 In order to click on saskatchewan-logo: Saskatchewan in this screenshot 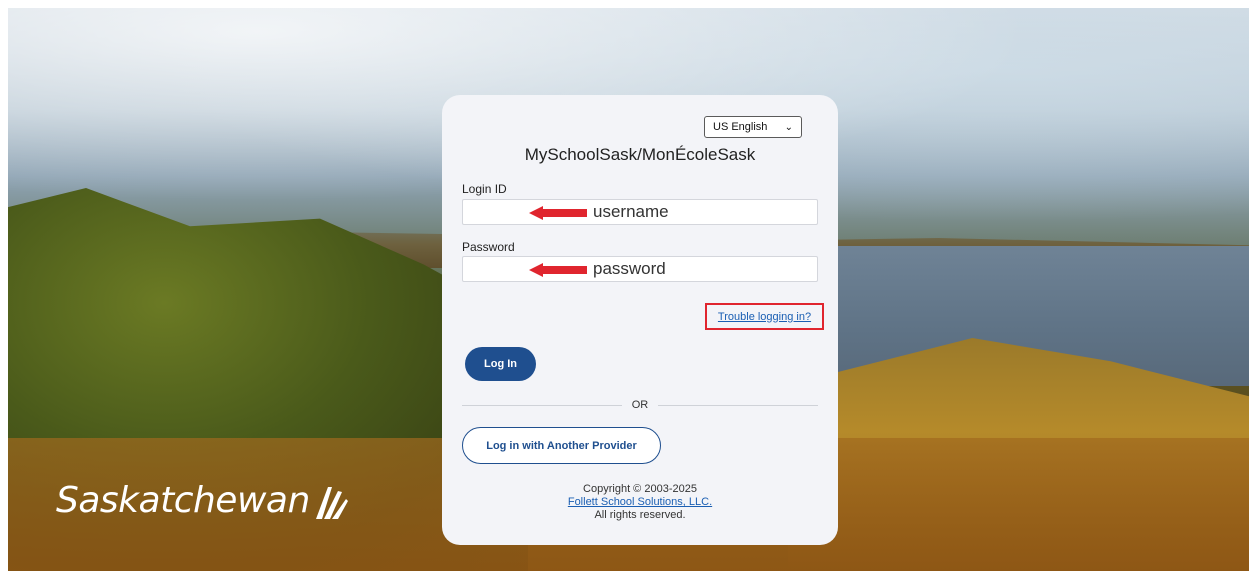, I will do `click(202, 500)`.